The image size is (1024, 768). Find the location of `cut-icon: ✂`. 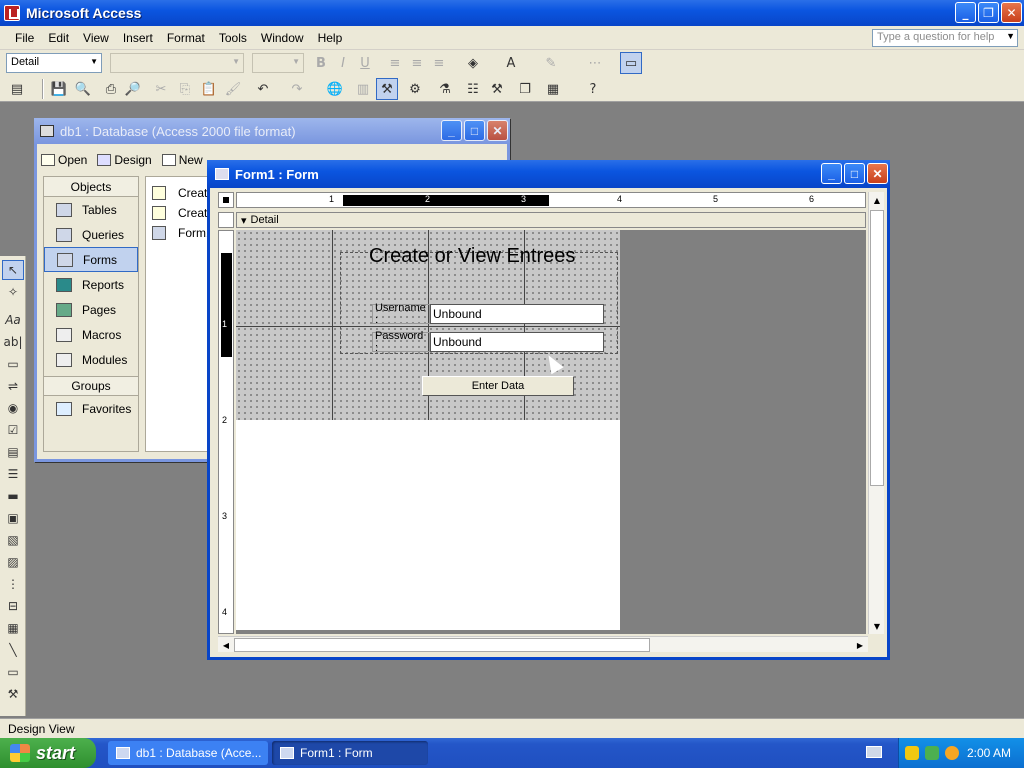

cut-icon: ✂ is located at coordinates (161, 89).